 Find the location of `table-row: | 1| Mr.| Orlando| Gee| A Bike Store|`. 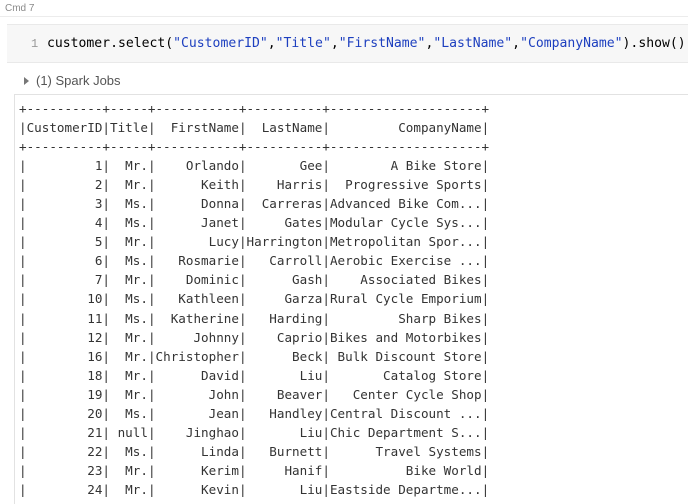

table-row: | 1| Mr.| Orlando| Gee| A Bike Store| is located at coordinates (254, 166).